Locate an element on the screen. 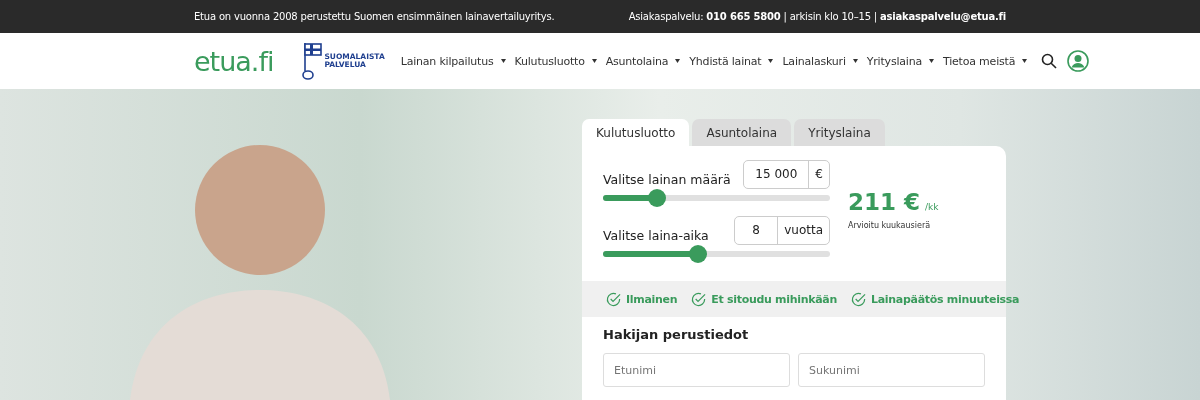 The width and height of the screenshot is (1200, 400). search-icon is located at coordinates (1049, 61).